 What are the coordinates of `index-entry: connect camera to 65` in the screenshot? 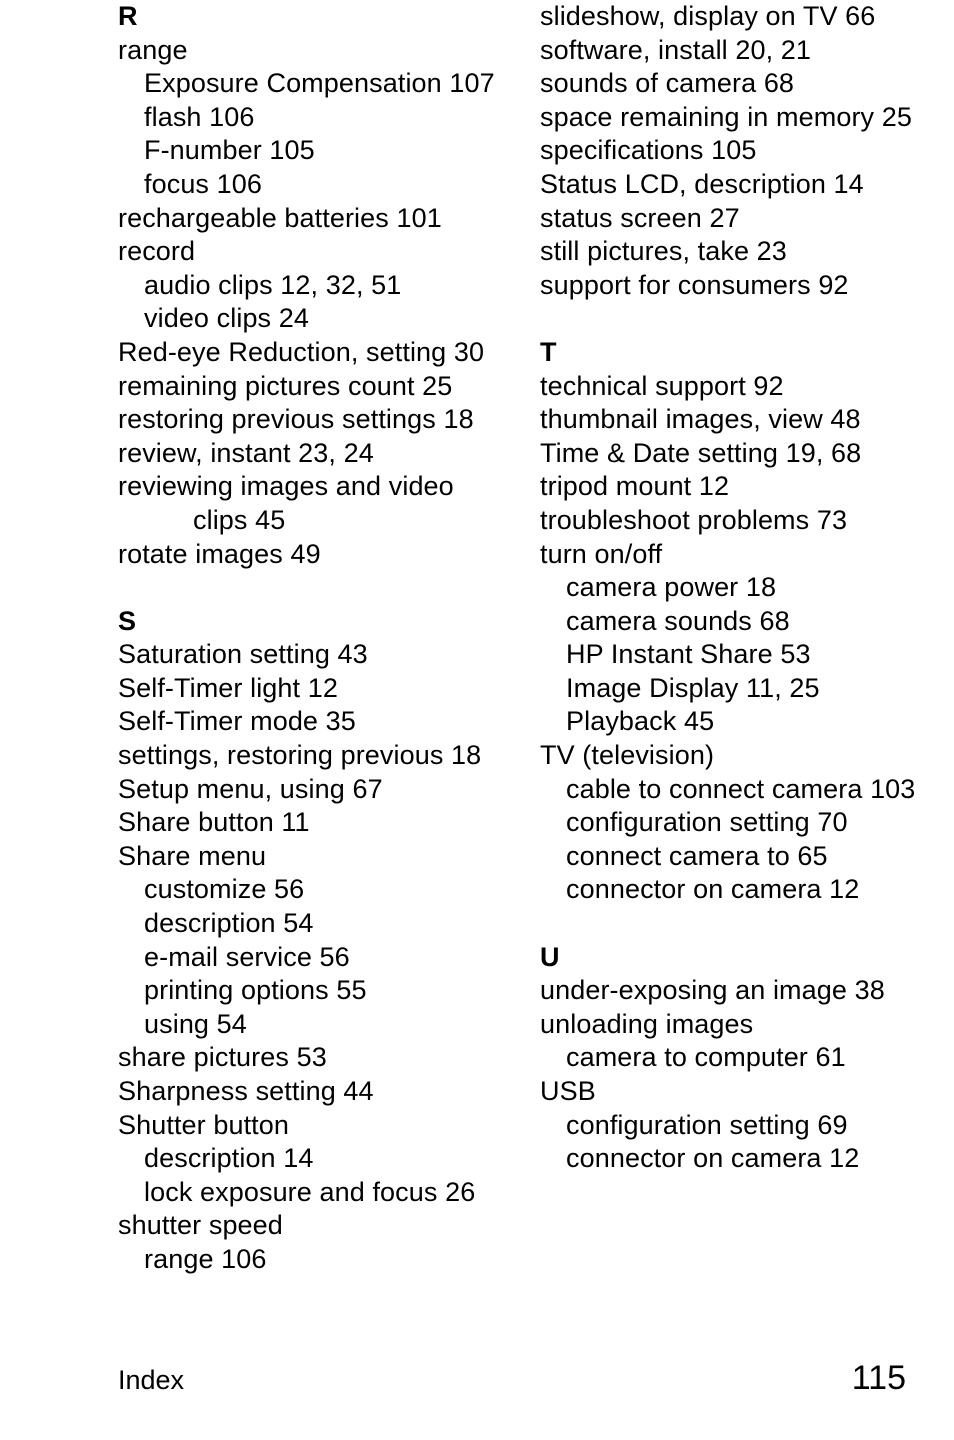 It's located at (697, 855).